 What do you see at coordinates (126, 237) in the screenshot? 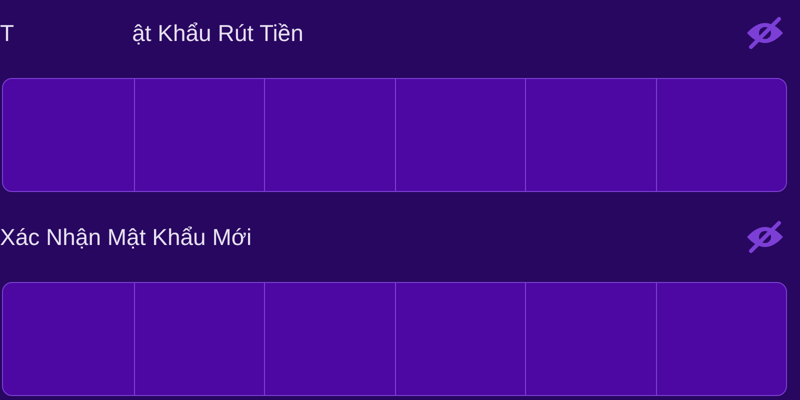
I see `field-label: Xác Nhận Mật Khẩu Mới` at bounding box center [126, 237].